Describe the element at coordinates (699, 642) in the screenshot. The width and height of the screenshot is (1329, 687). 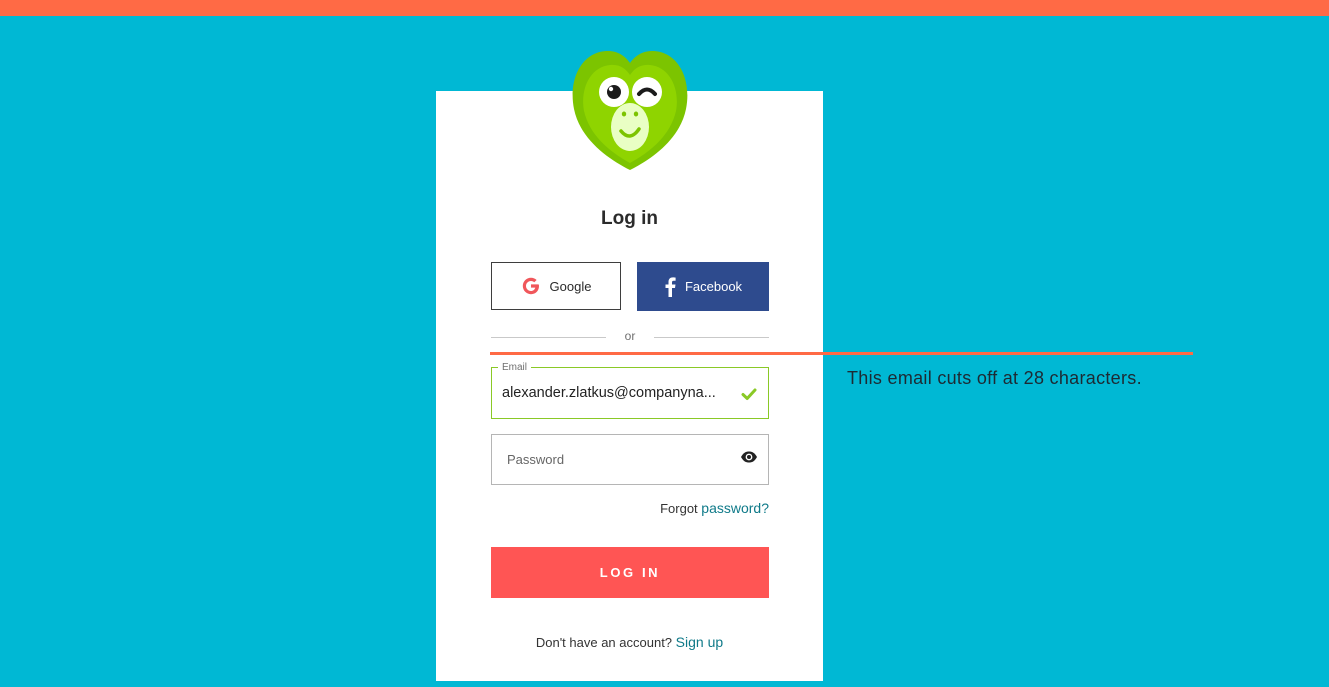
I see `signup-link: Sign up` at that location.